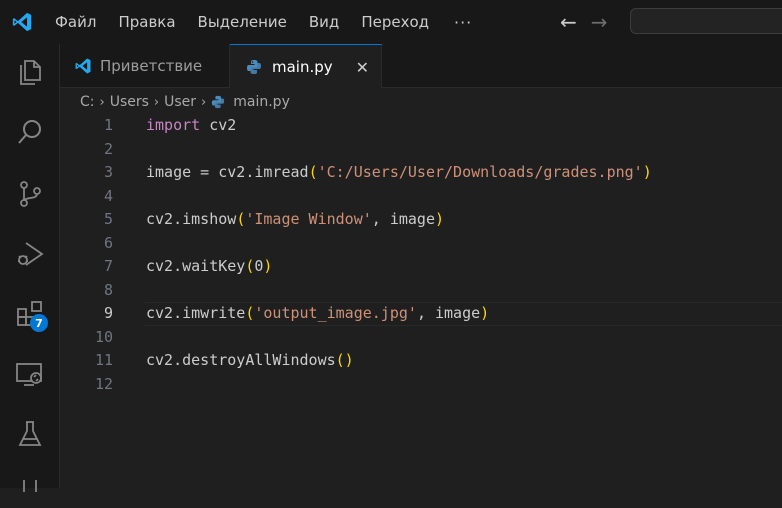  What do you see at coordinates (129, 102) in the screenshot?
I see `breadcrumb-users: Users` at bounding box center [129, 102].